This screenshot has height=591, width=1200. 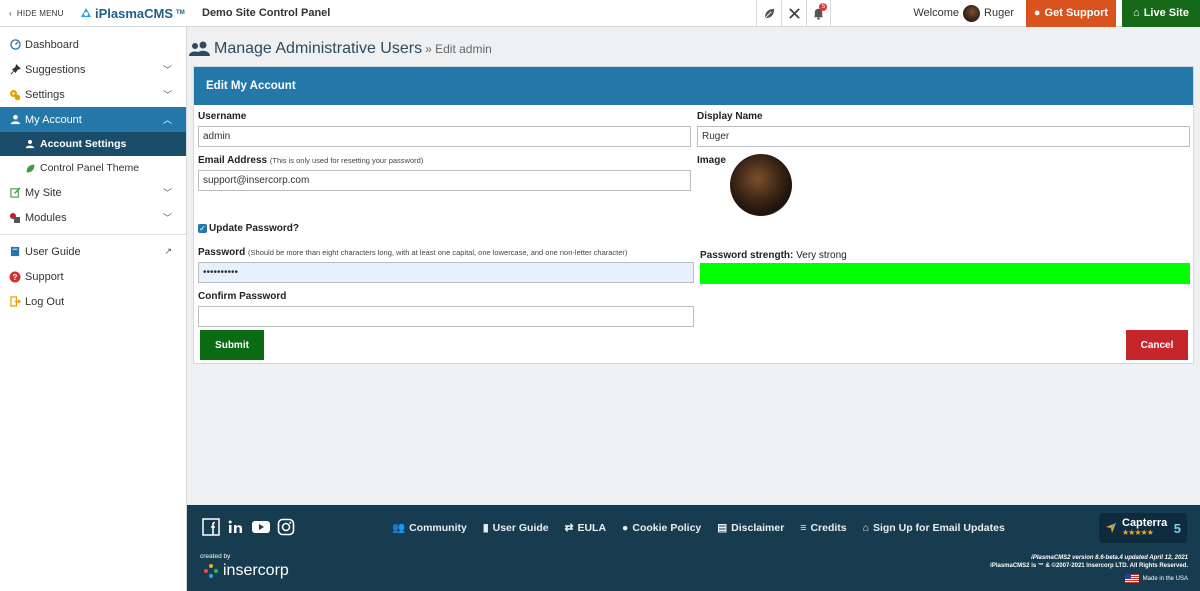 What do you see at coordinates (446, 316) in the screenshot?
I see `confirm-password-field` at bounding box center [446, 316].